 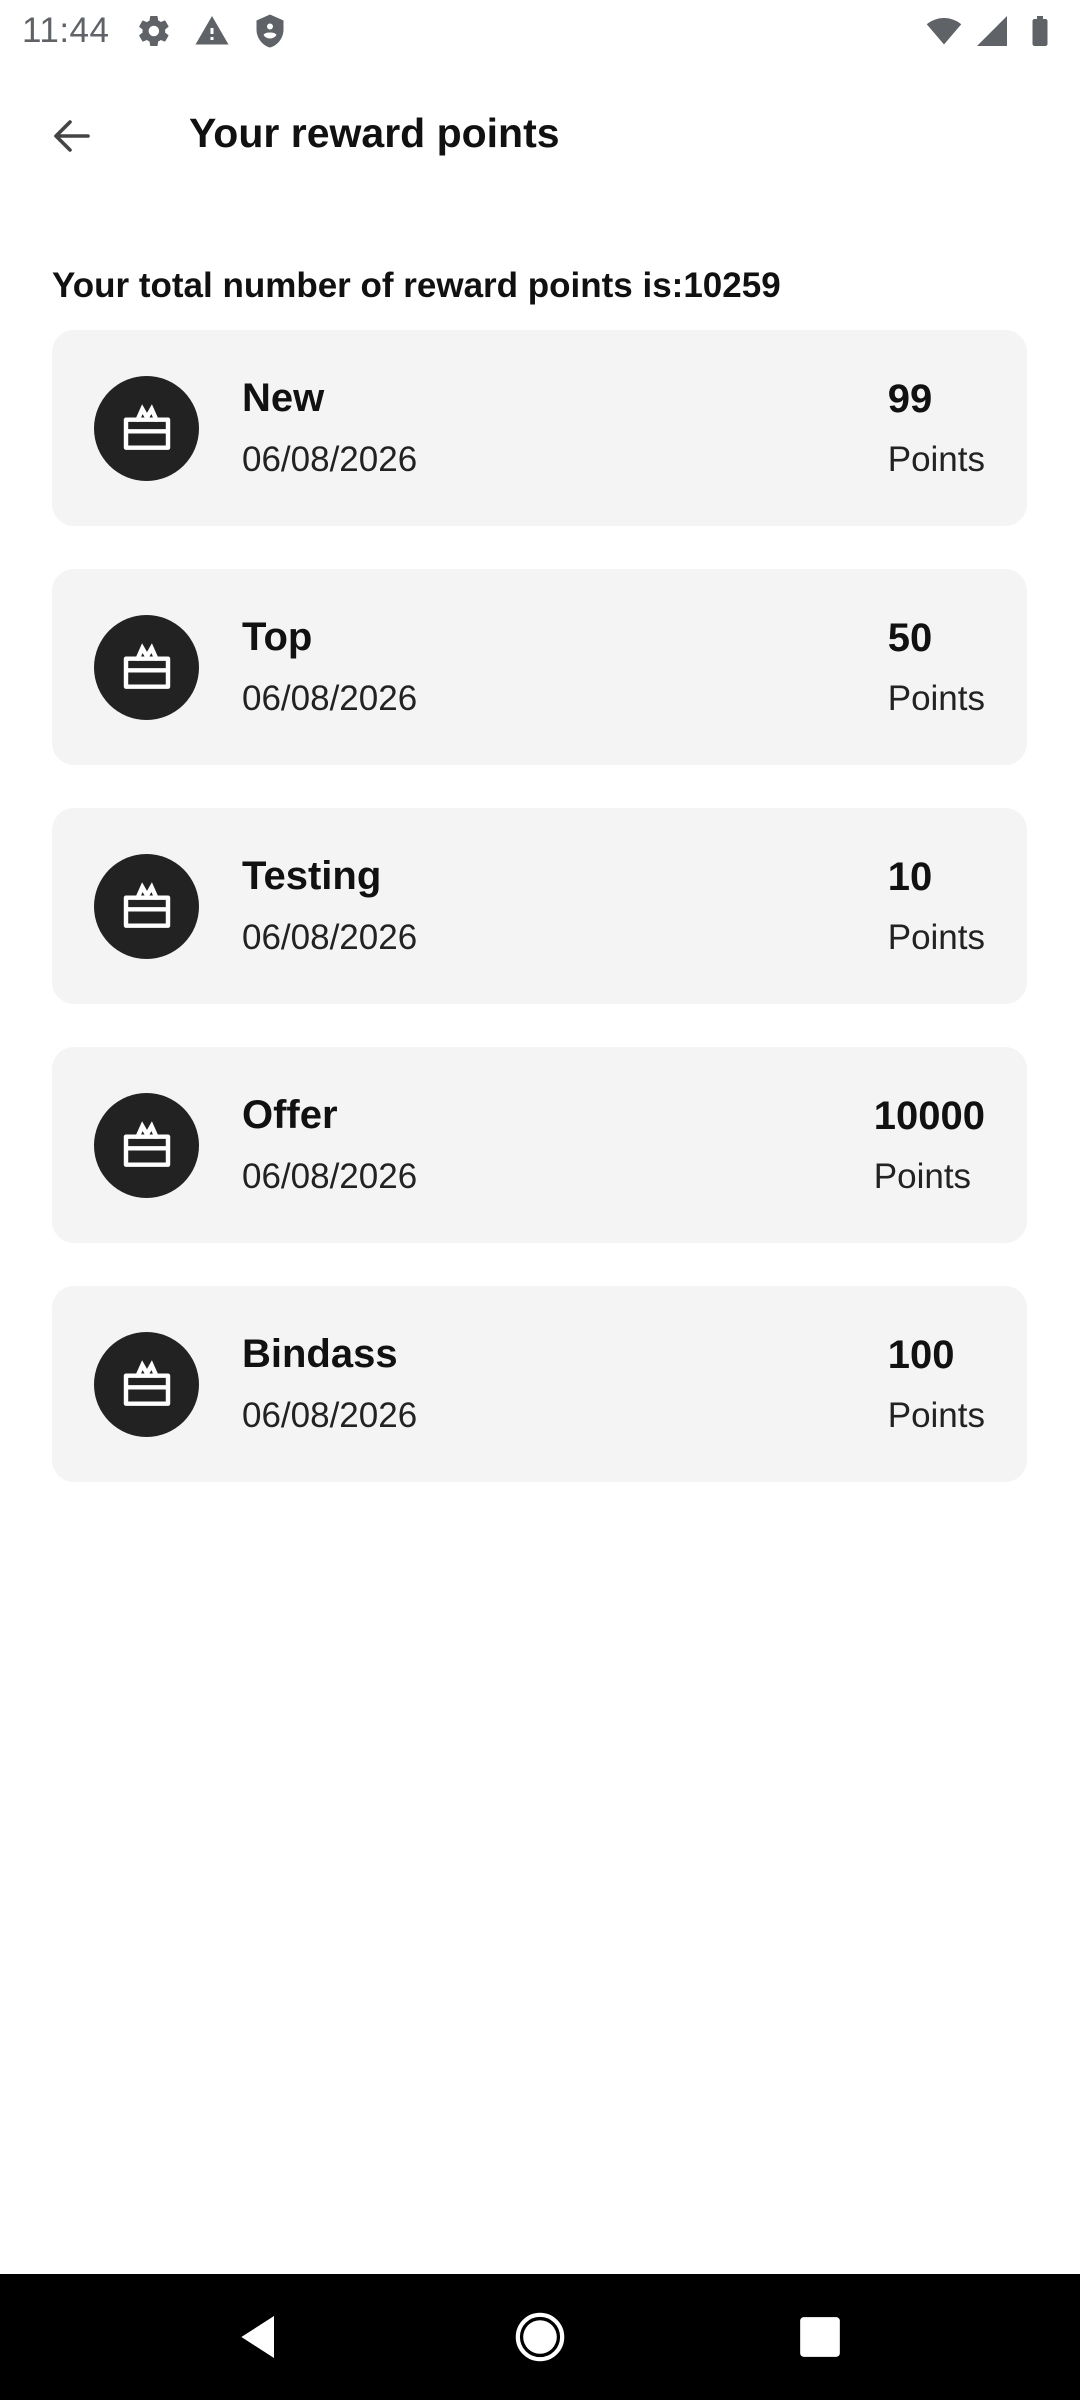 I want to click on page-title: Your reward points, so click(x=374, y=133).